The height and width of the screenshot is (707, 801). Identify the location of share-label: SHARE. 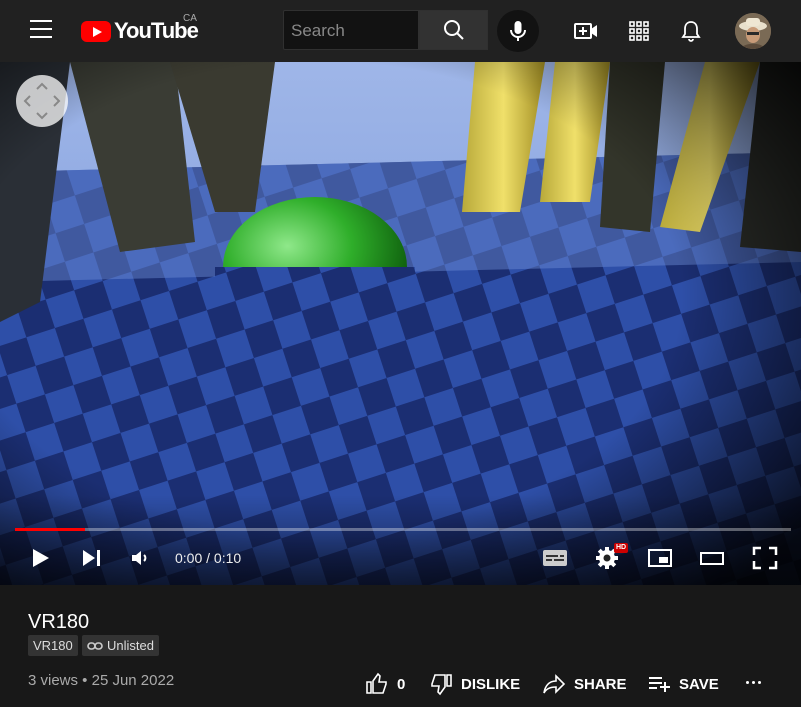
(600, 684).